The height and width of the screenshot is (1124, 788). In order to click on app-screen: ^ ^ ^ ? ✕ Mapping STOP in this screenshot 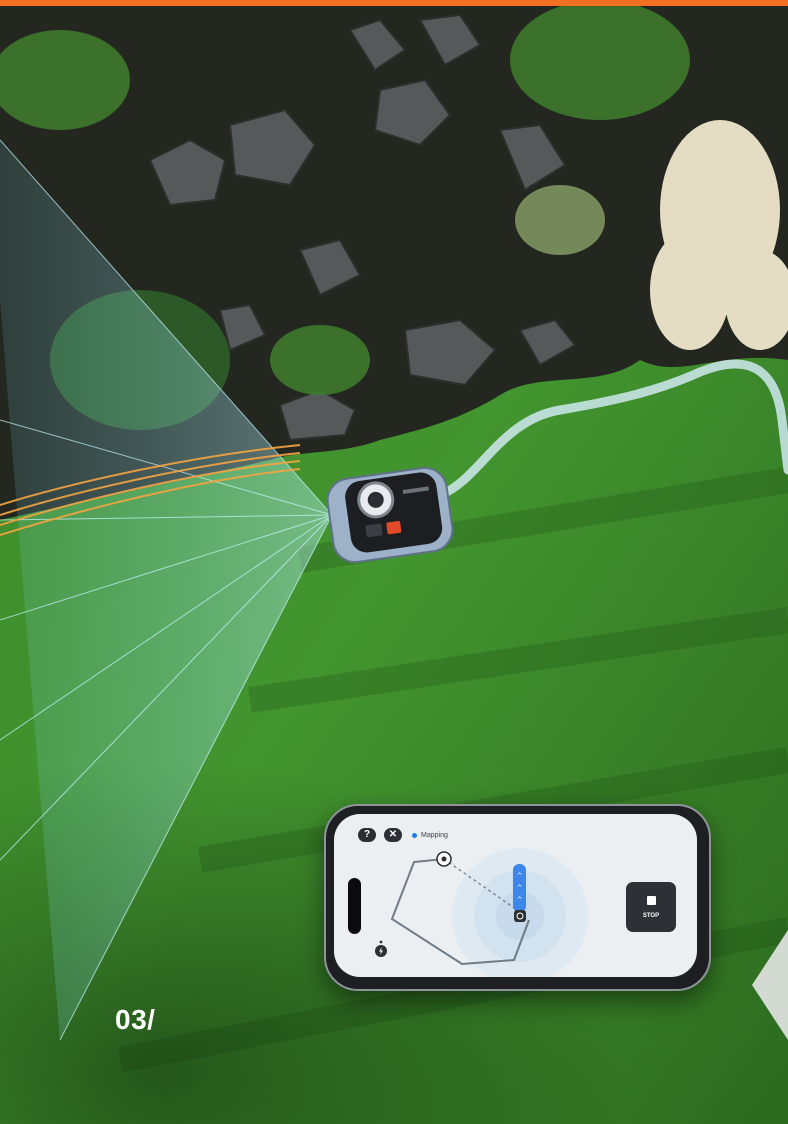, I will do `click(515, 895)`.